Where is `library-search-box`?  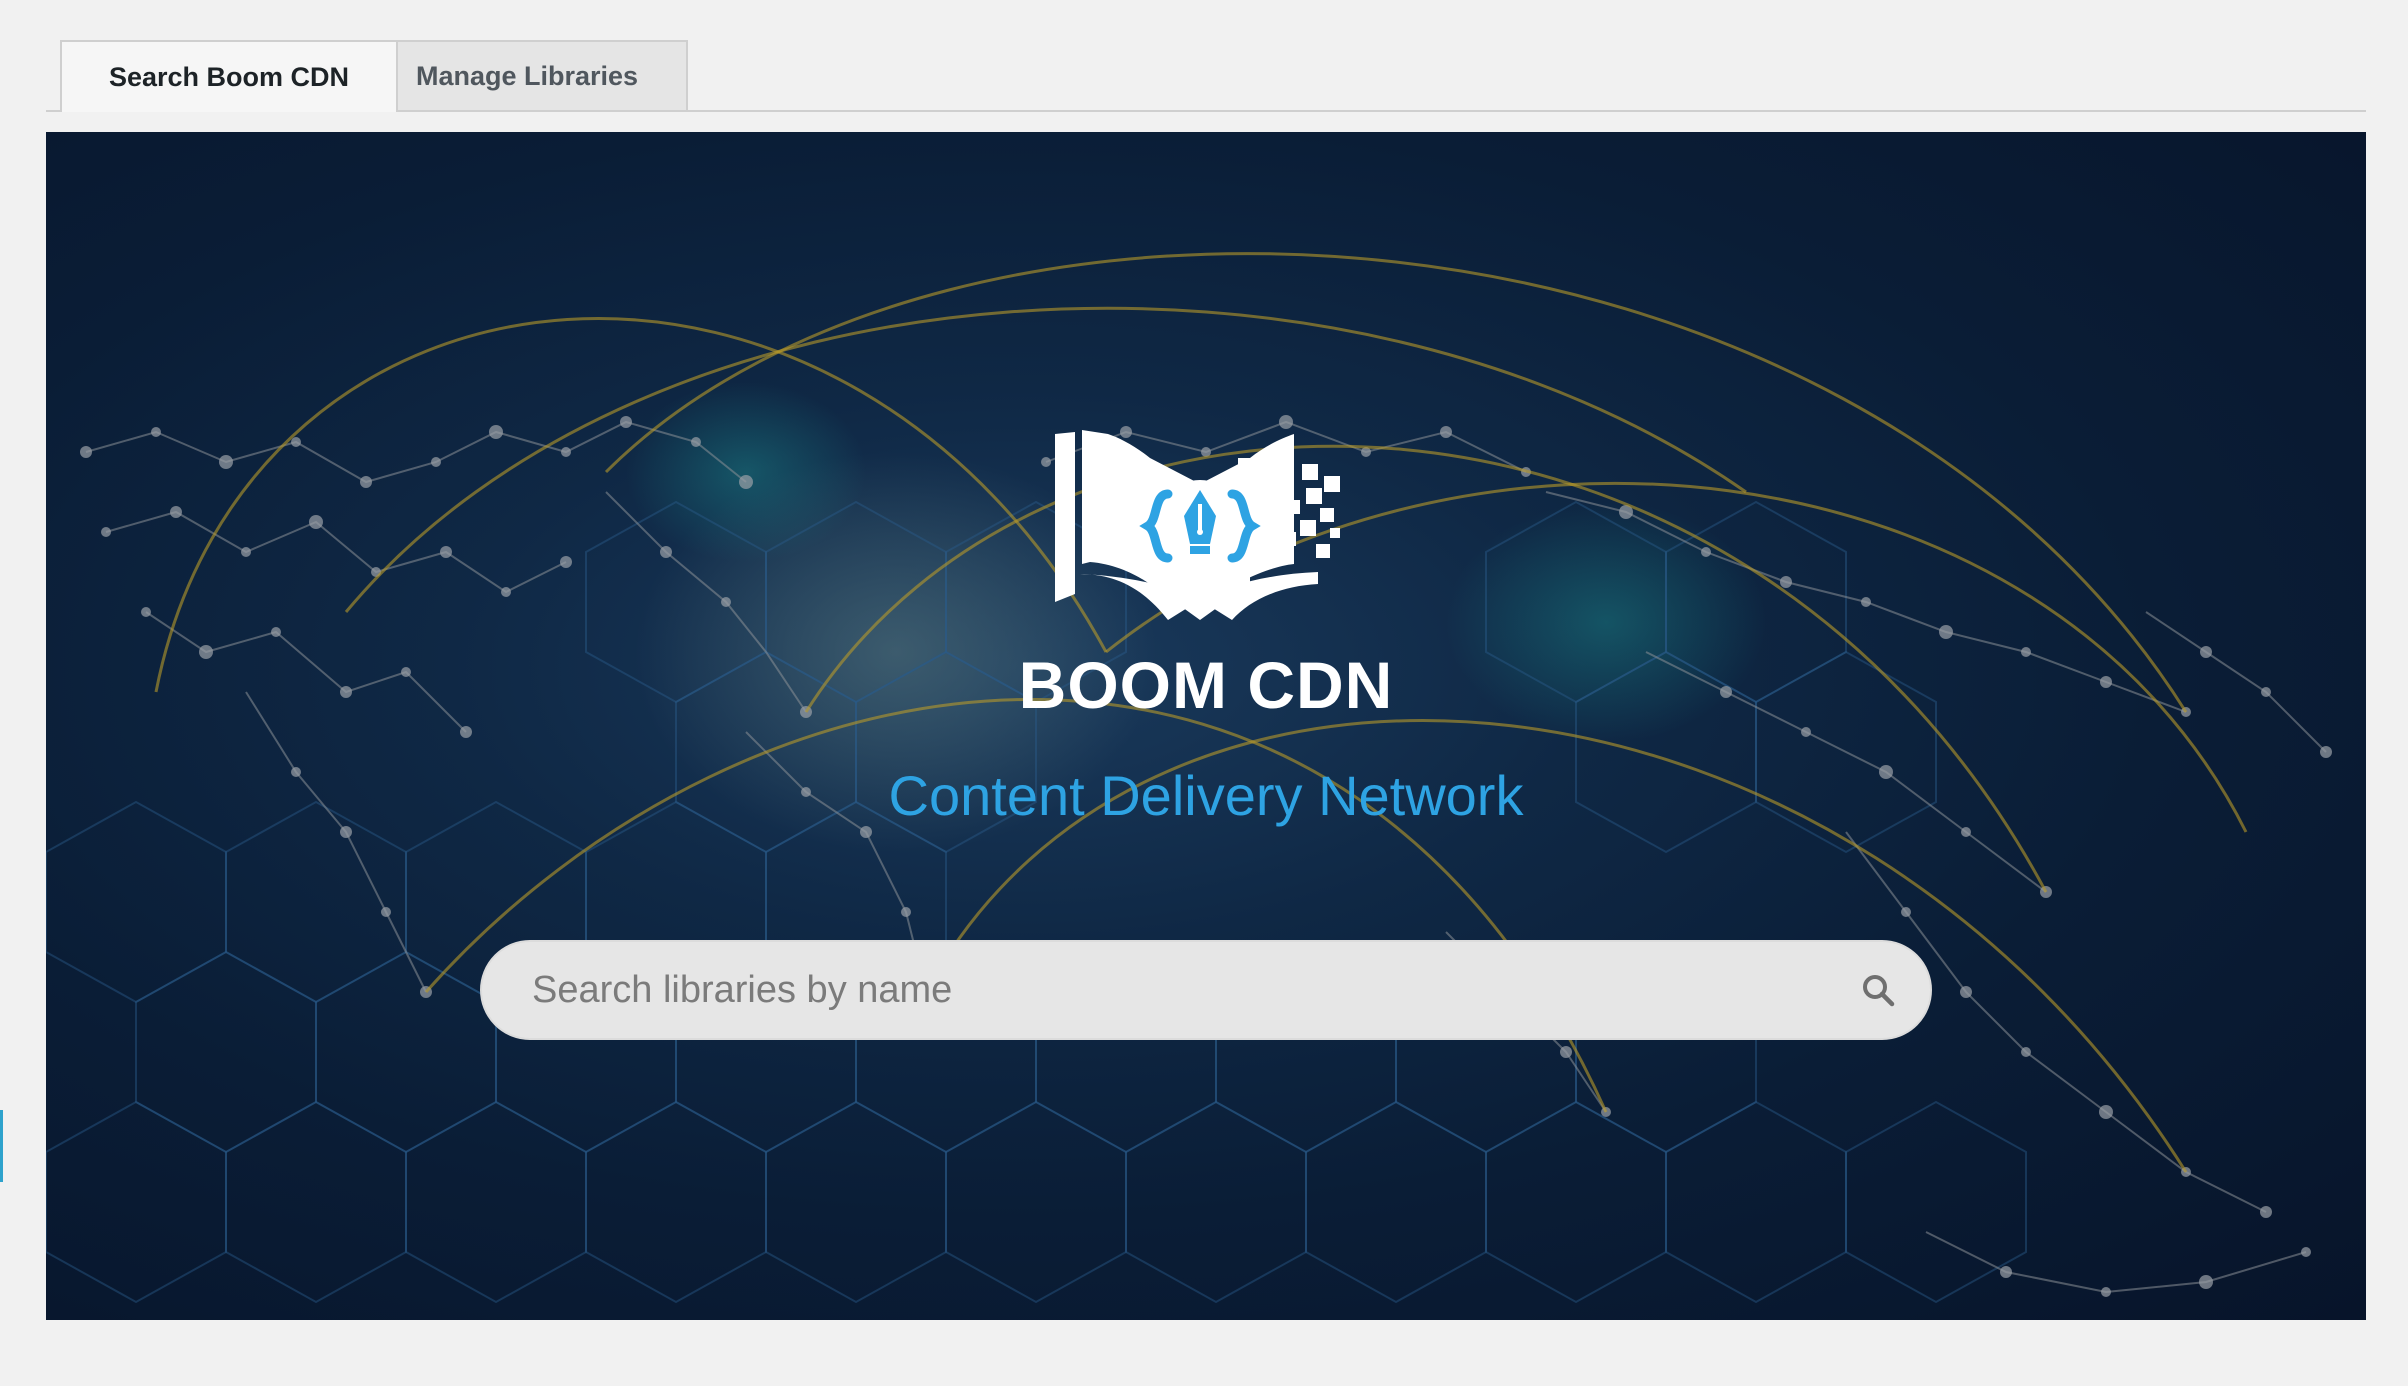
library-search-box is located at coordinates (1206, 990).